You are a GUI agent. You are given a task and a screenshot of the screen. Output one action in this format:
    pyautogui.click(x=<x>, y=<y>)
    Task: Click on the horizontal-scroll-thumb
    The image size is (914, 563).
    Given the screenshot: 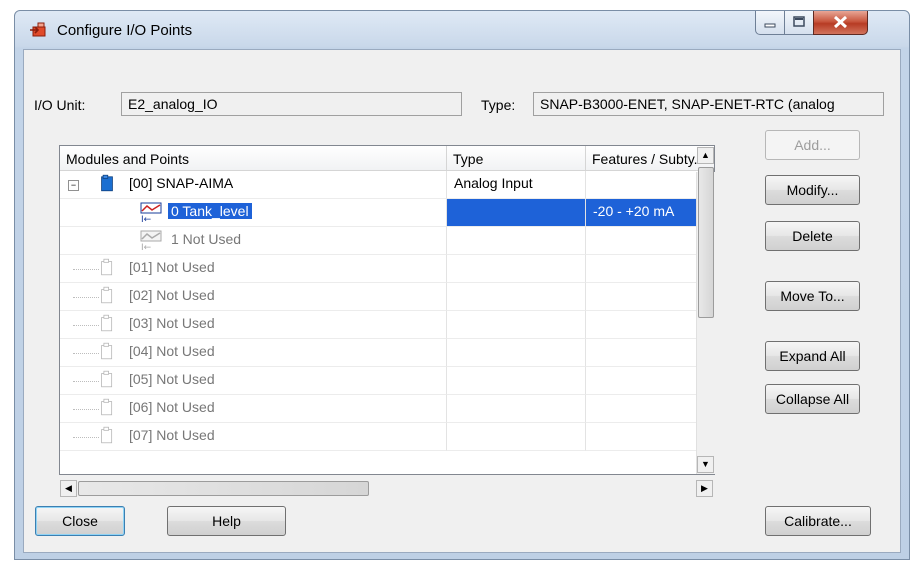 What is the action you would take?
    pyautogui.click(x=223, y=488)
    